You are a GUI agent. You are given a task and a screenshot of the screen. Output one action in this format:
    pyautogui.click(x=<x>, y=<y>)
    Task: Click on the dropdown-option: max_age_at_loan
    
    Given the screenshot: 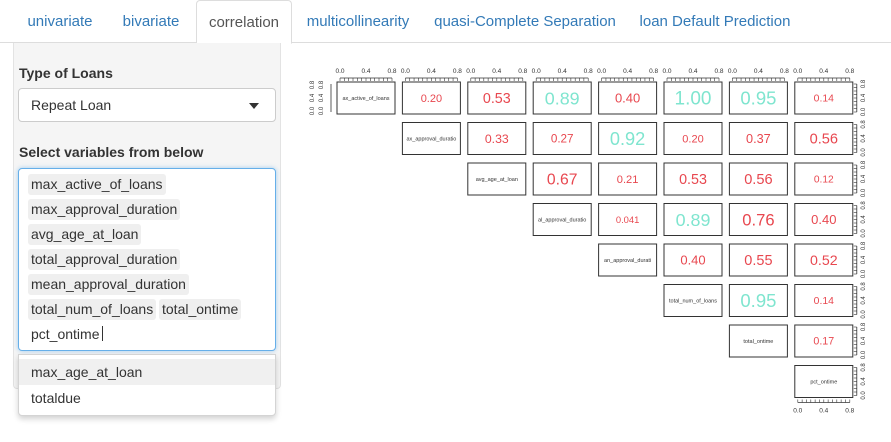 What is the action you would take?
    pyautogui.click(x=147, y=372)
    